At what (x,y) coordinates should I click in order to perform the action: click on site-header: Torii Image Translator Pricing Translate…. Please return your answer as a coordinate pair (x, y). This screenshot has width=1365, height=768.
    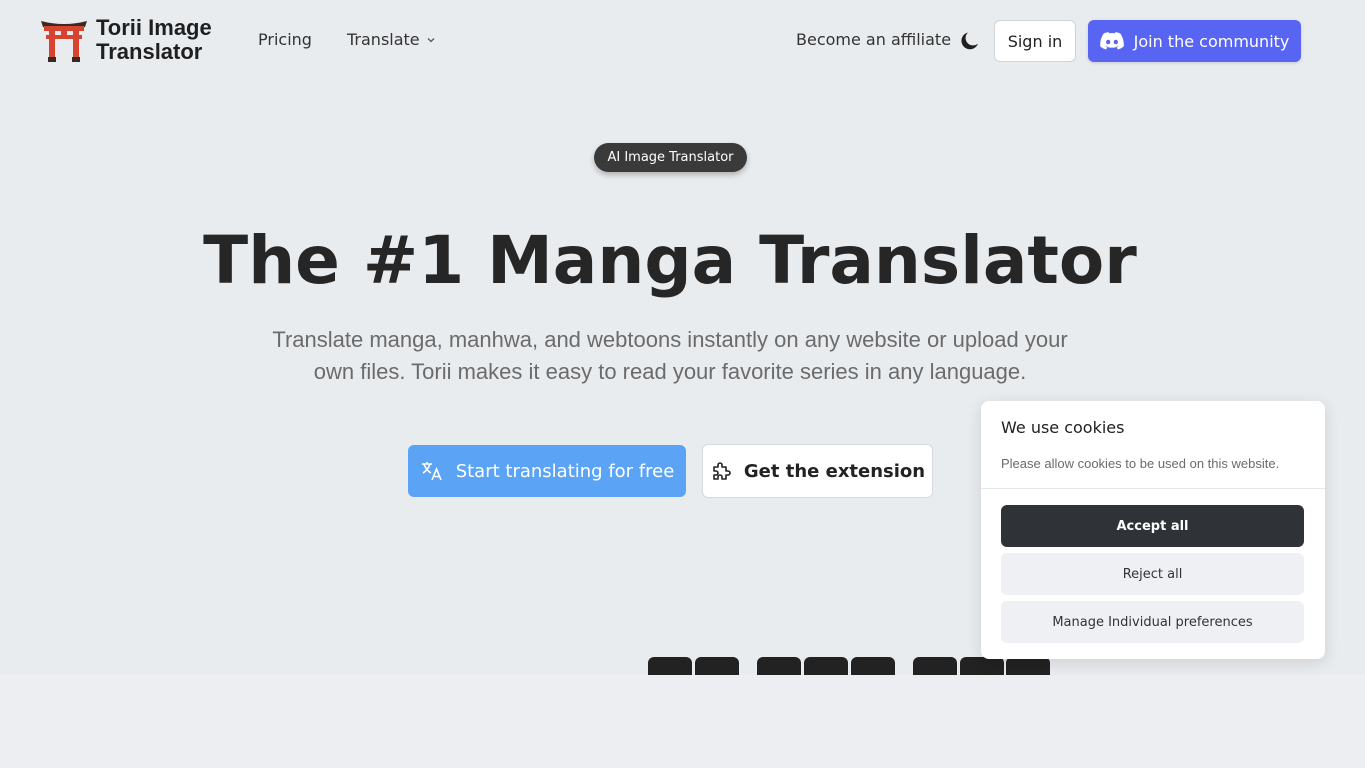
    Looking at the image, I should click on (682, 41).